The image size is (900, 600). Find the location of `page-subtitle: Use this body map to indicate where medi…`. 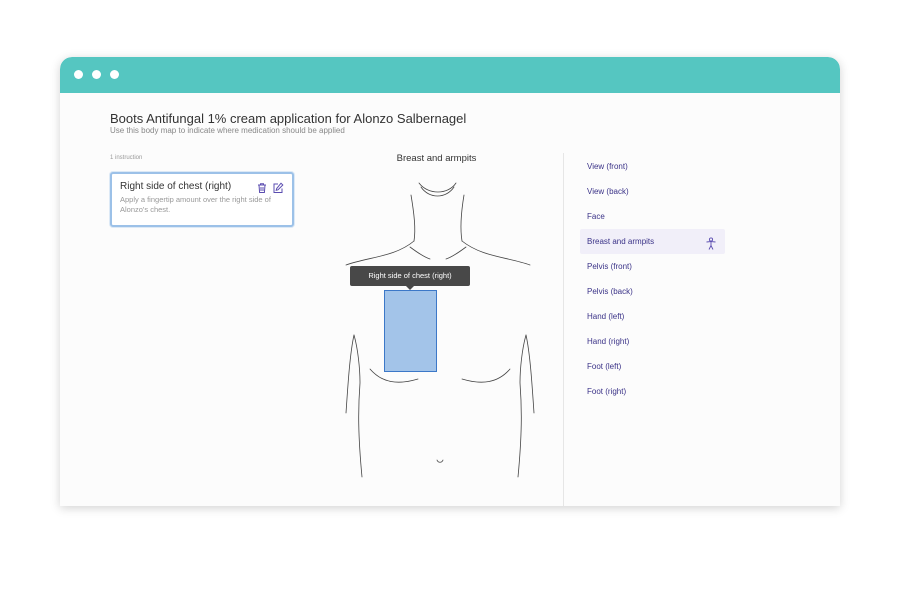

page-subtitle: Use this body map to indicate where medi… is located at coordinates (227, 130).